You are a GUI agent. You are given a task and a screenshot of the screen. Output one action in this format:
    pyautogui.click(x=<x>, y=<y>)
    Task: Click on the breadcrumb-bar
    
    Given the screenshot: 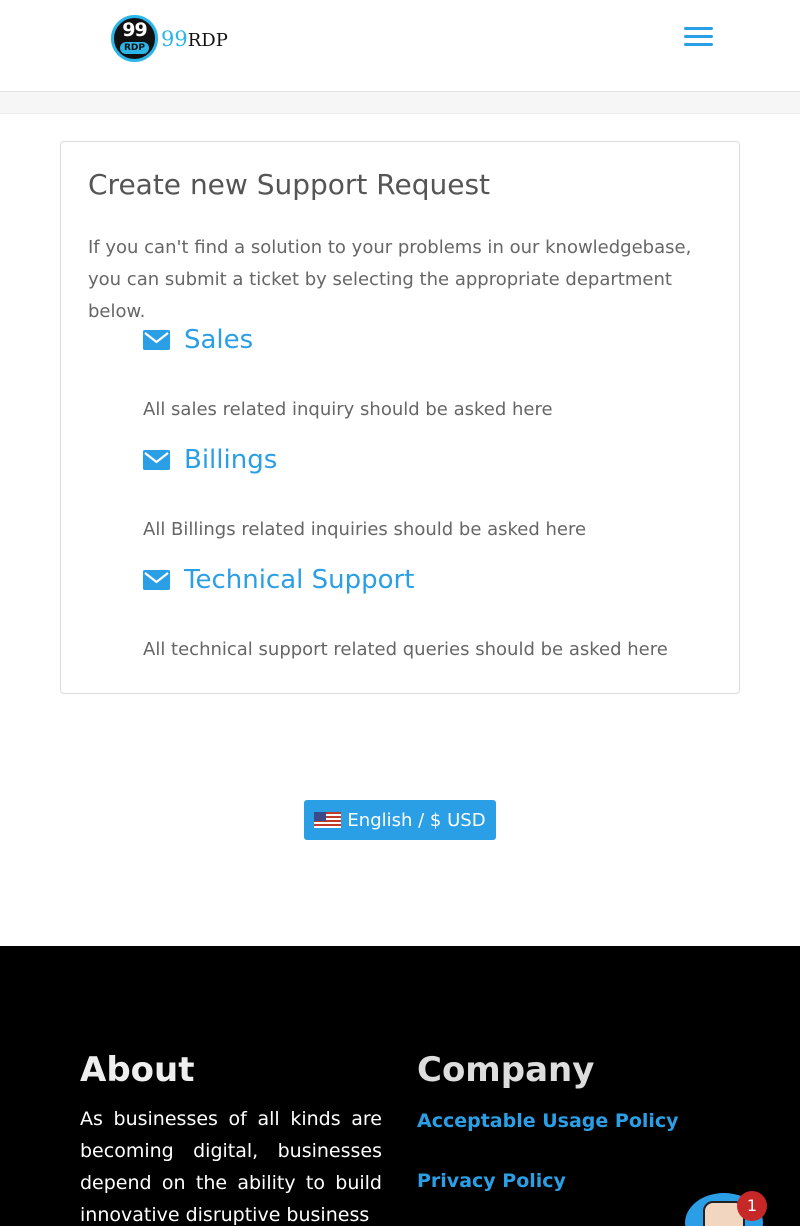 What is the action you would take?
    pyautogui.click(x=400, y=103)
    